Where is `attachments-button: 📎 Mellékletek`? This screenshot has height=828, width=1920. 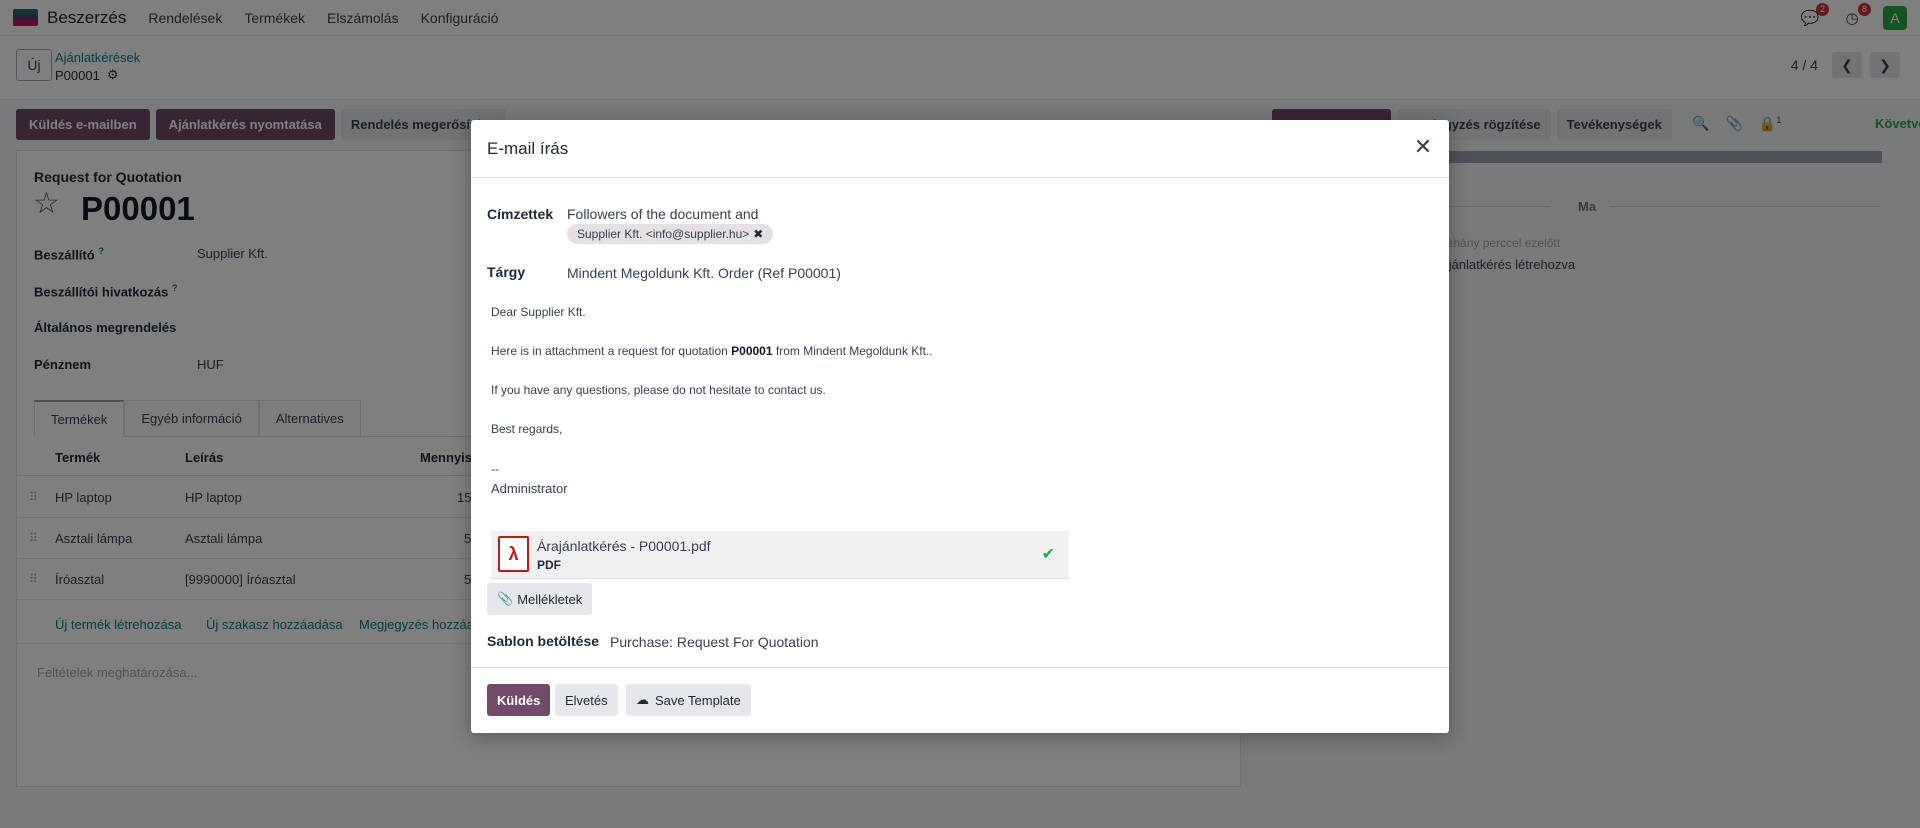
attachments-button: 📎 Mellékletek is located at coordinates (540, 599).